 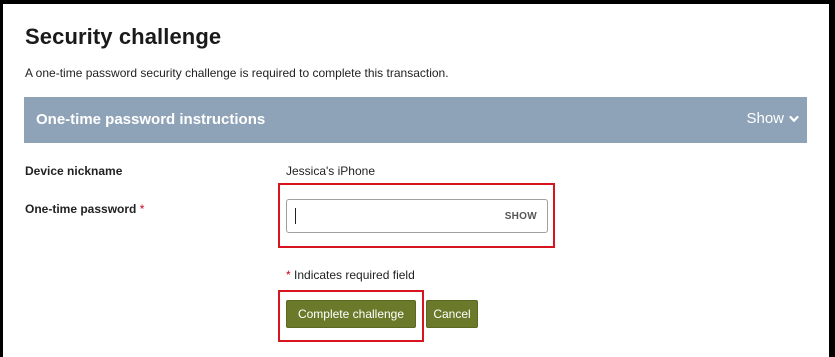 I want to click on page-title: Security challenge, so click(x=123, y=36).